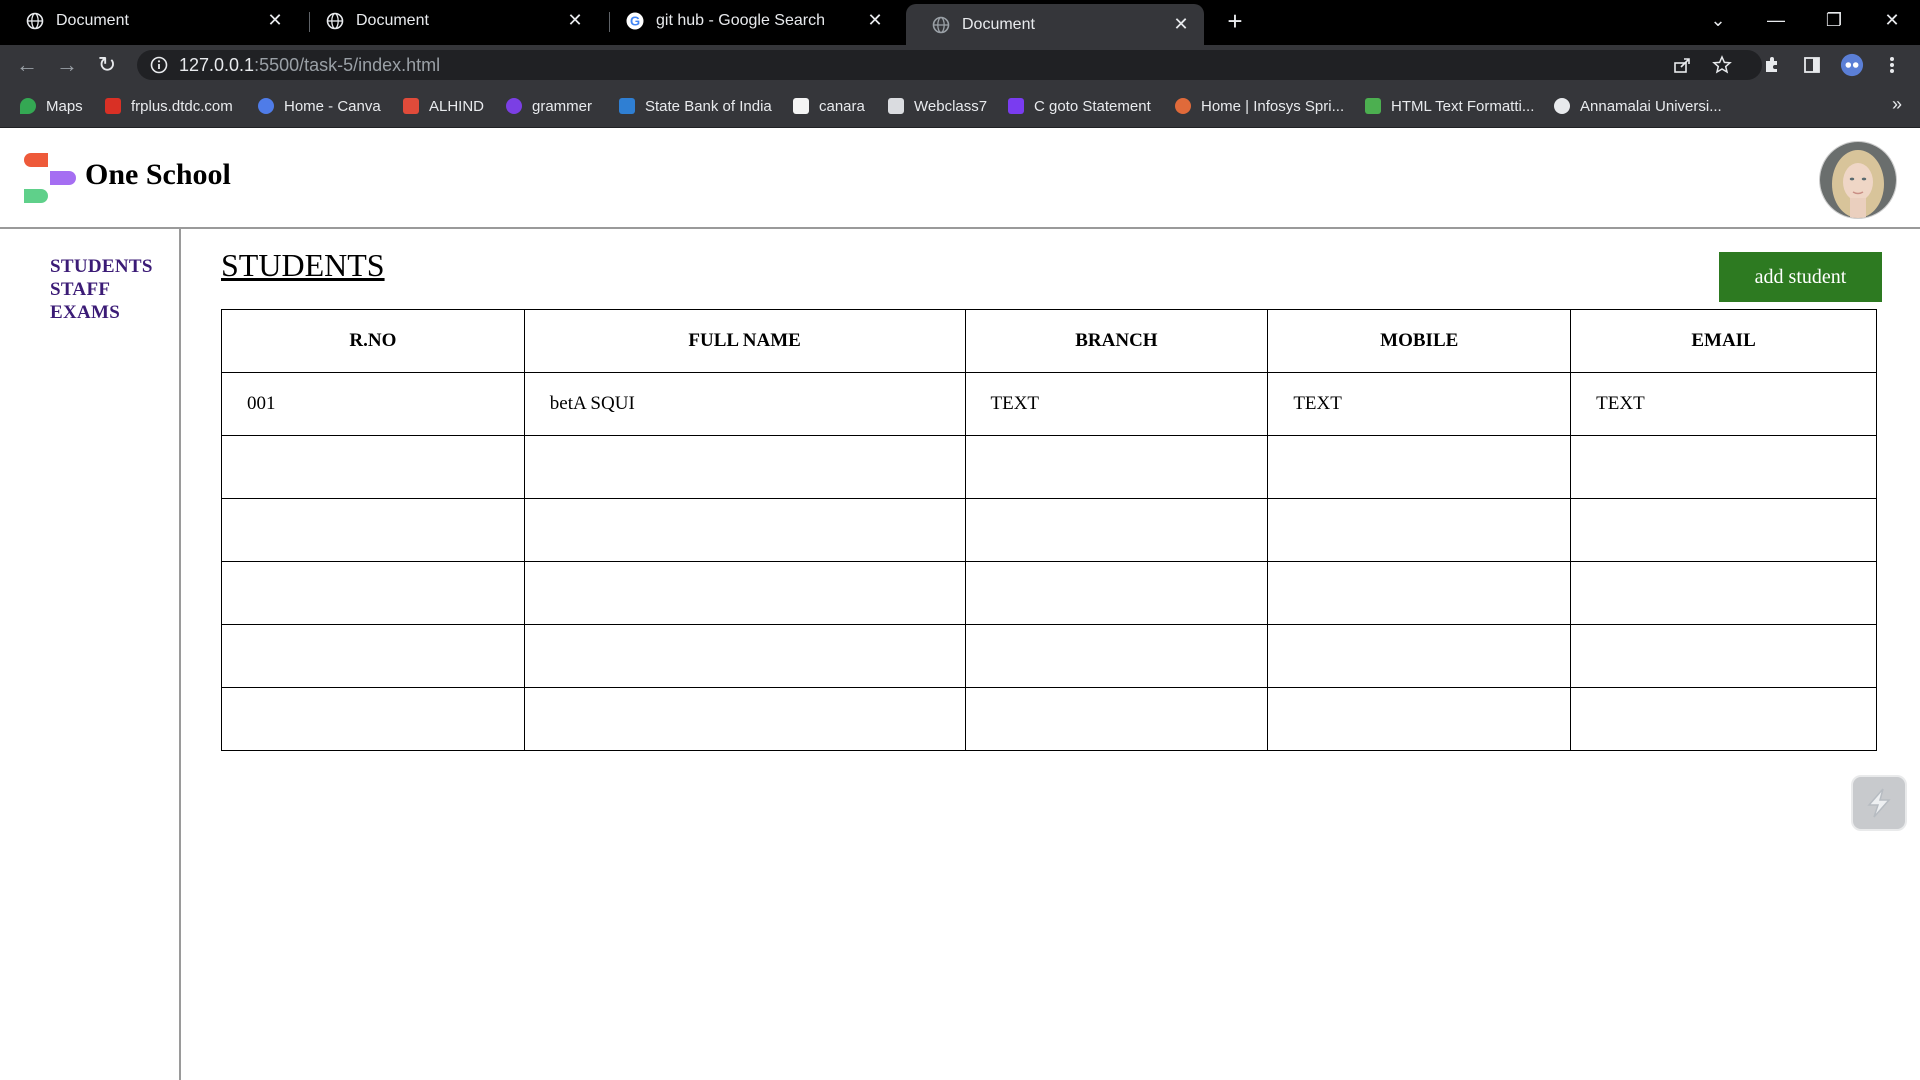 The width and height of the screenshot is (1920, 1080). I want to click on infosys-icon, so click(1183, 106).